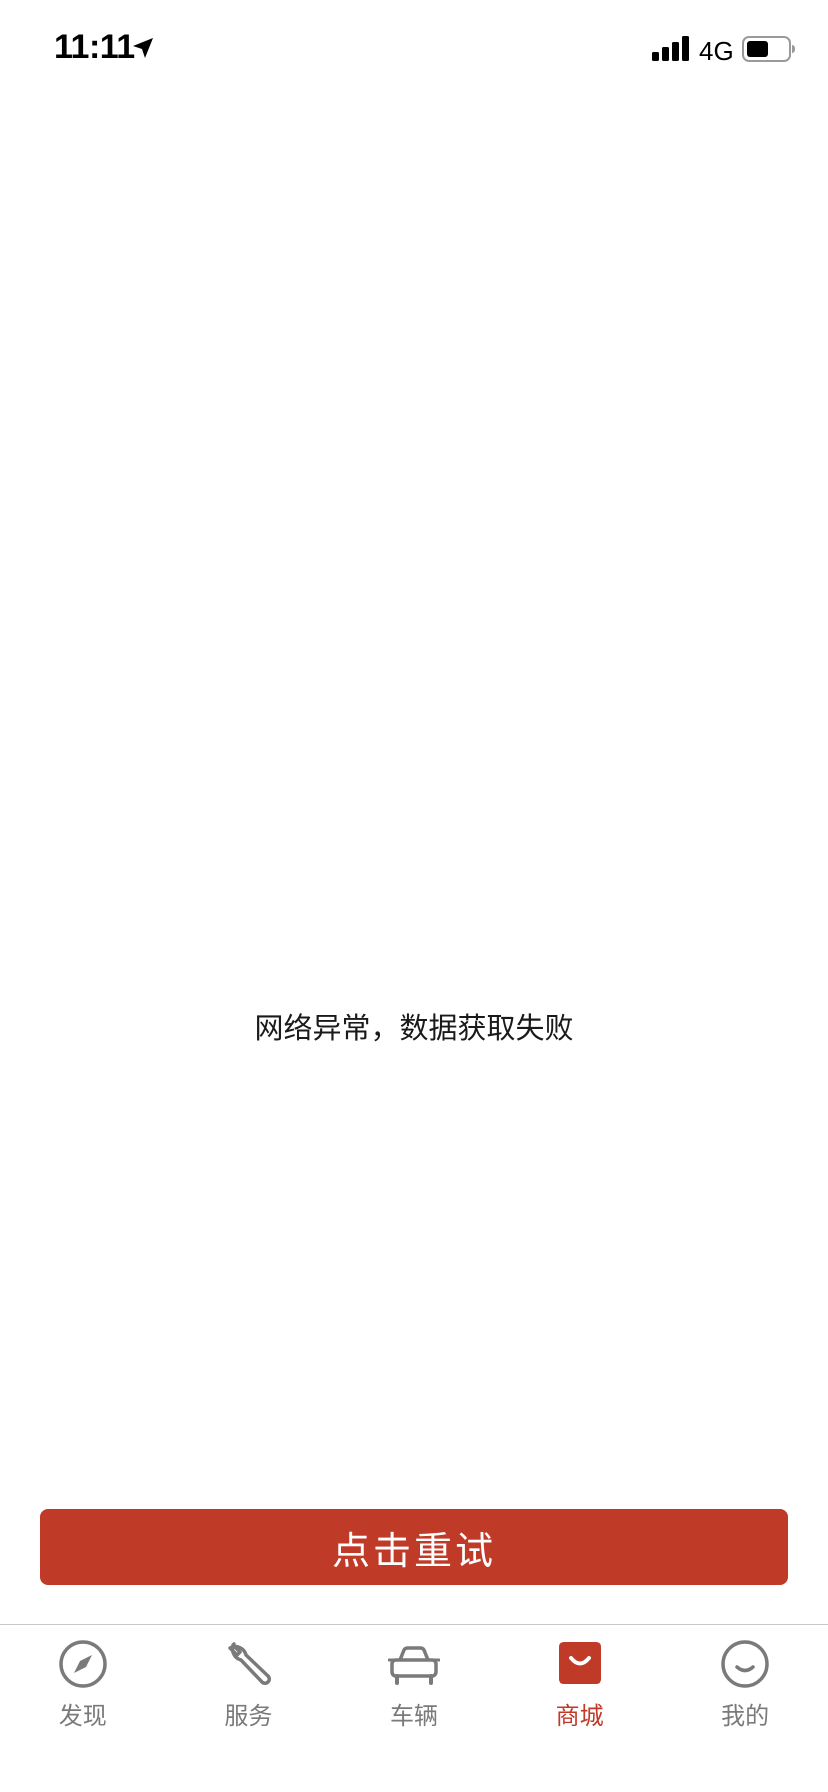  What do you see at coordinates (414, 1028) in the screenshot?
I see `error-message: 网络异常，数据获取失败` at bounding box center [414, 1028].